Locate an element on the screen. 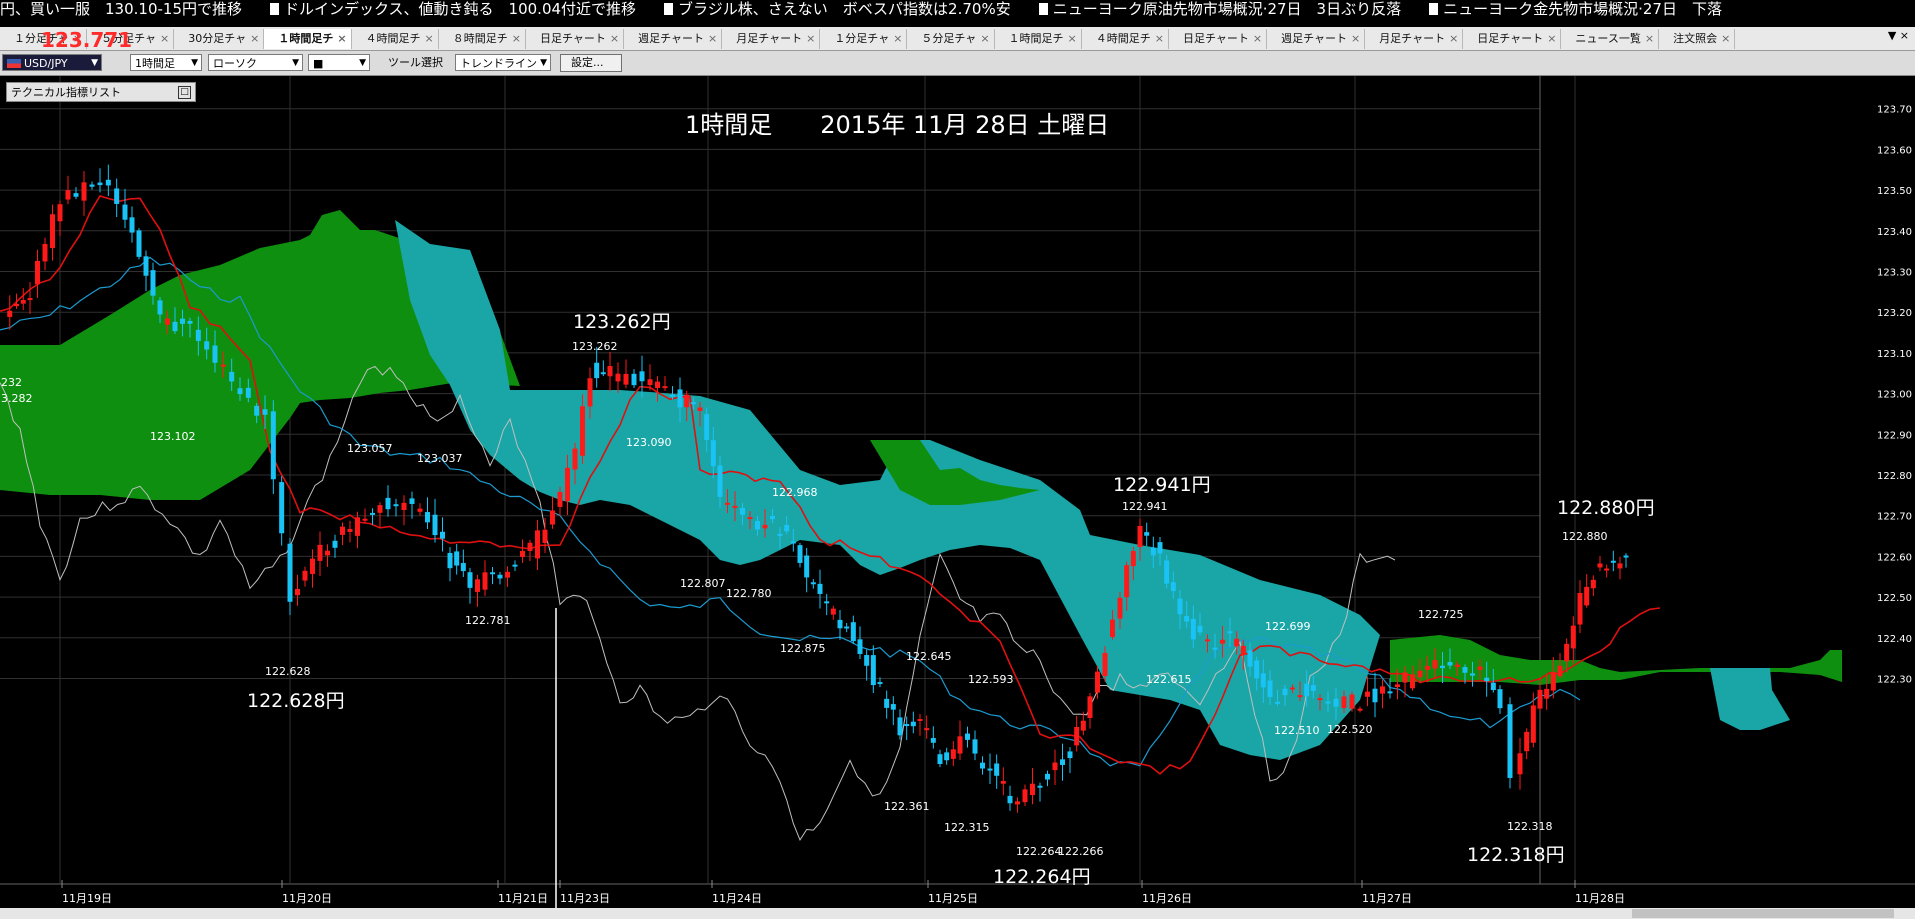 This screenshot has height=919, width=1915. chart-tab-label: 月足チャート is located at coordinates (1412, 38).